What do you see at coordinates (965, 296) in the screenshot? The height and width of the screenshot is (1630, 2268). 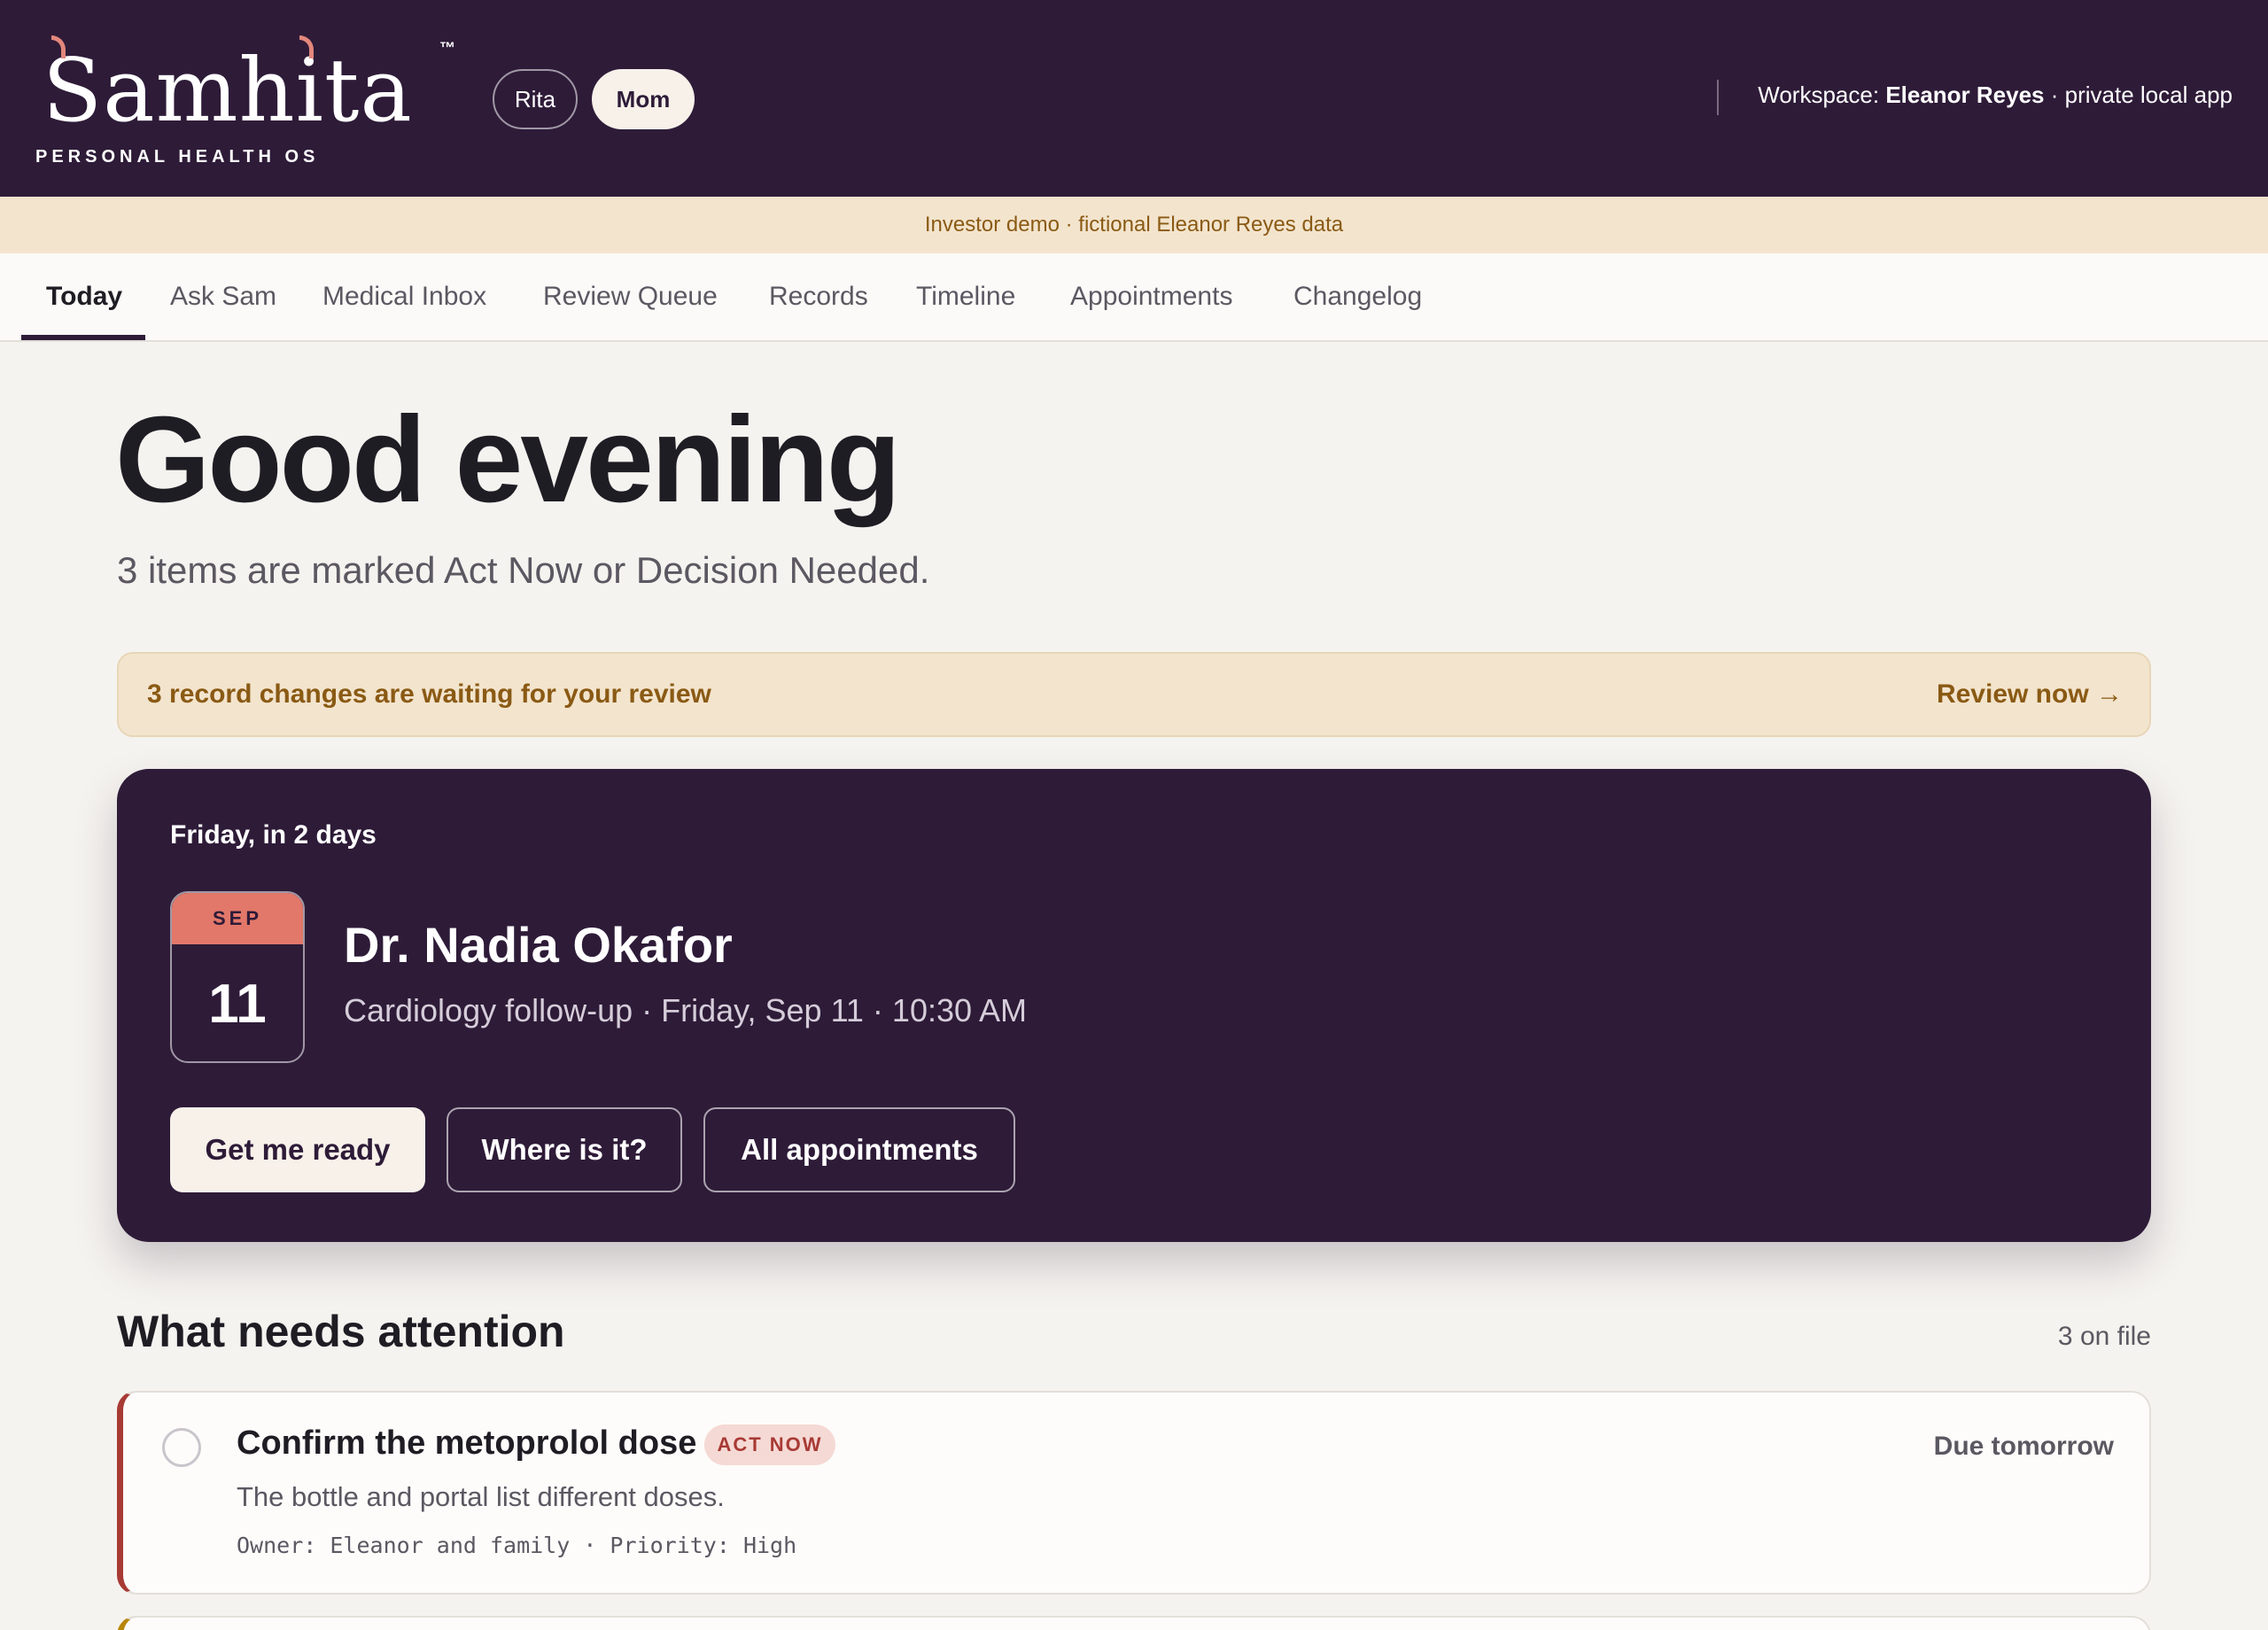 I see `tab-timeline: Timeline` at bounding box center [965, 296].